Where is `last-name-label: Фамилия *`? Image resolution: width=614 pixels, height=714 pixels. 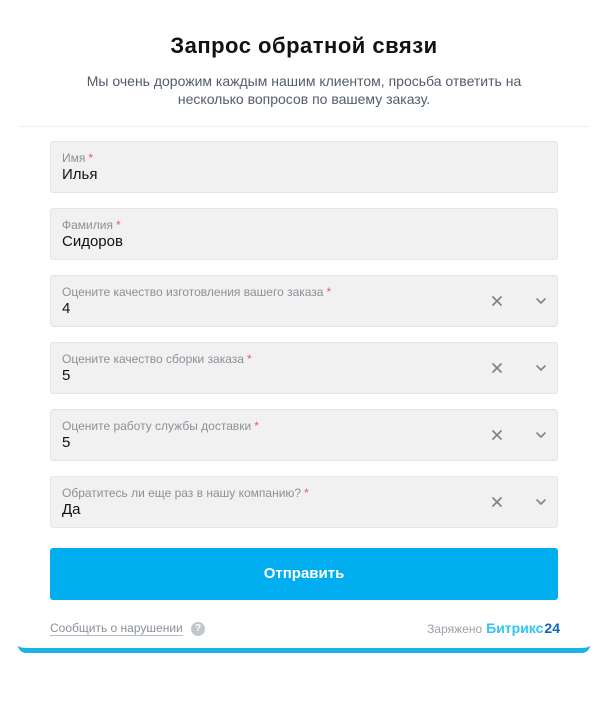
last-name-label: Фамилия * is located at coordinates (91, 225).